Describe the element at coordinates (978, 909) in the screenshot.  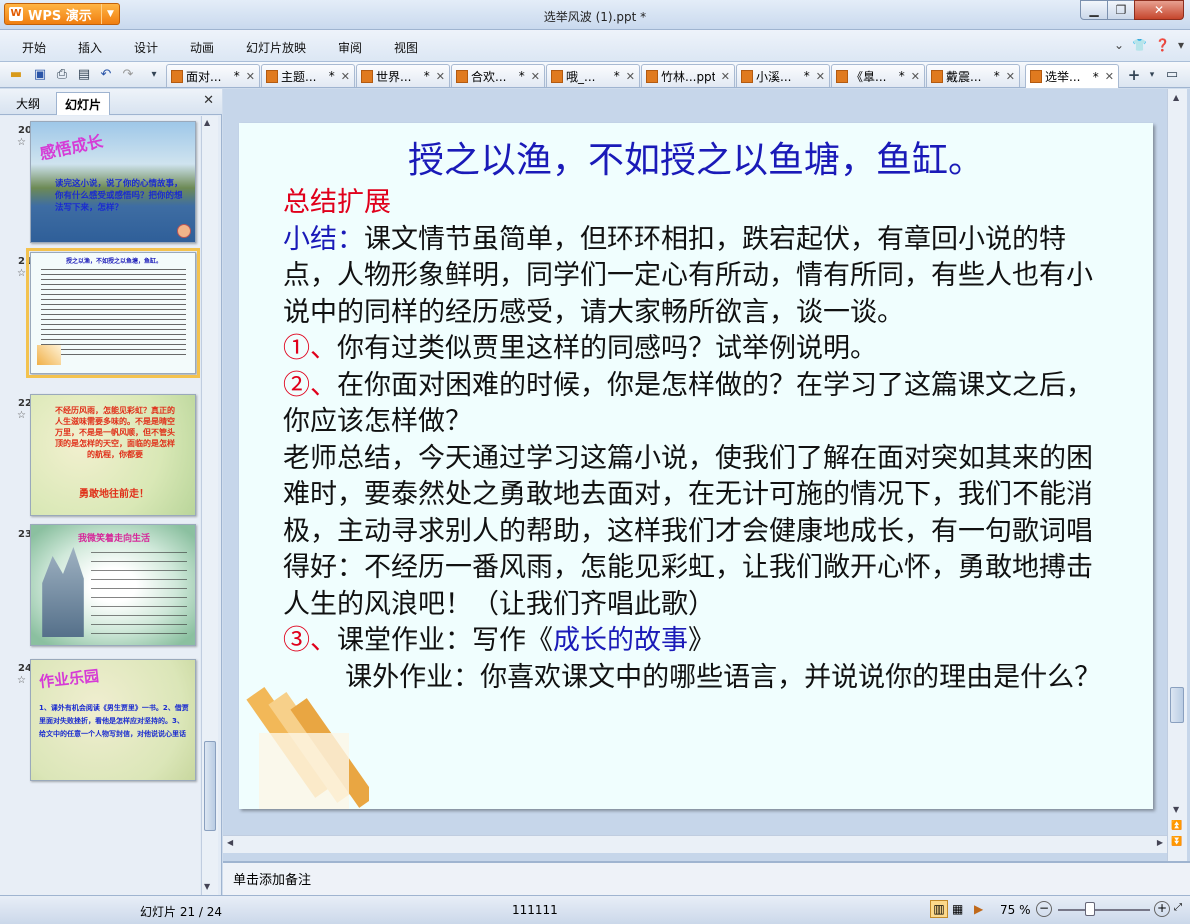
I see `slideshow-play-icon: ▶` at that location.